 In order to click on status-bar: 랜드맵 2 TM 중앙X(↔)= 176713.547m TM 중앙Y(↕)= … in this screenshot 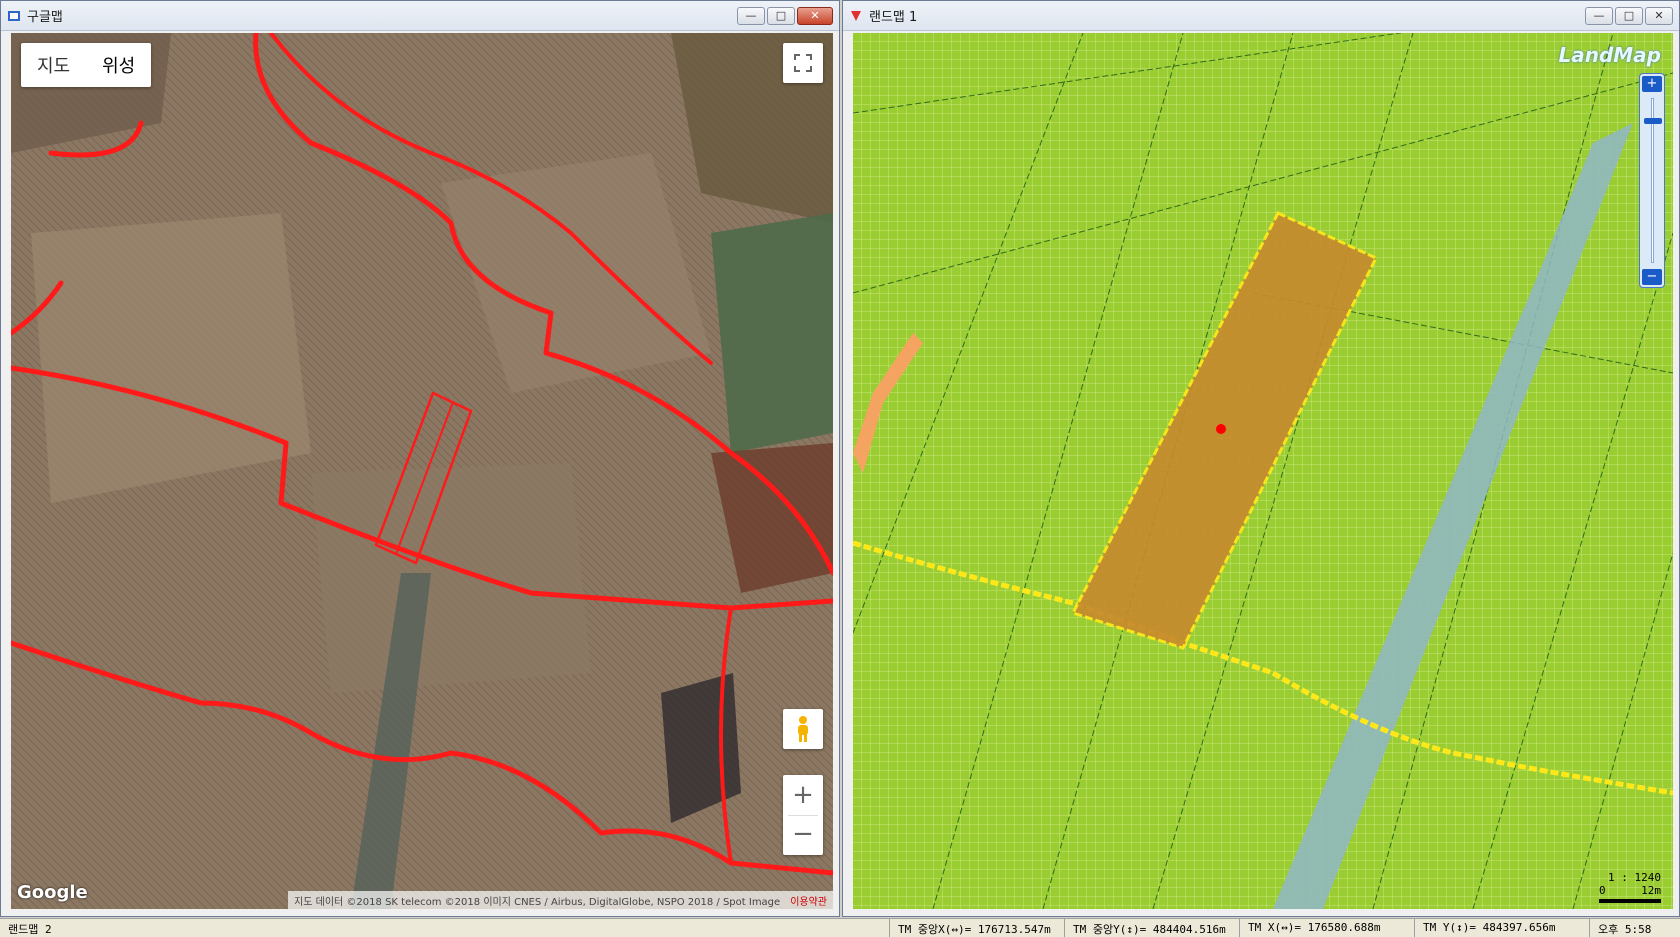, I will do `click(840, 927)`.